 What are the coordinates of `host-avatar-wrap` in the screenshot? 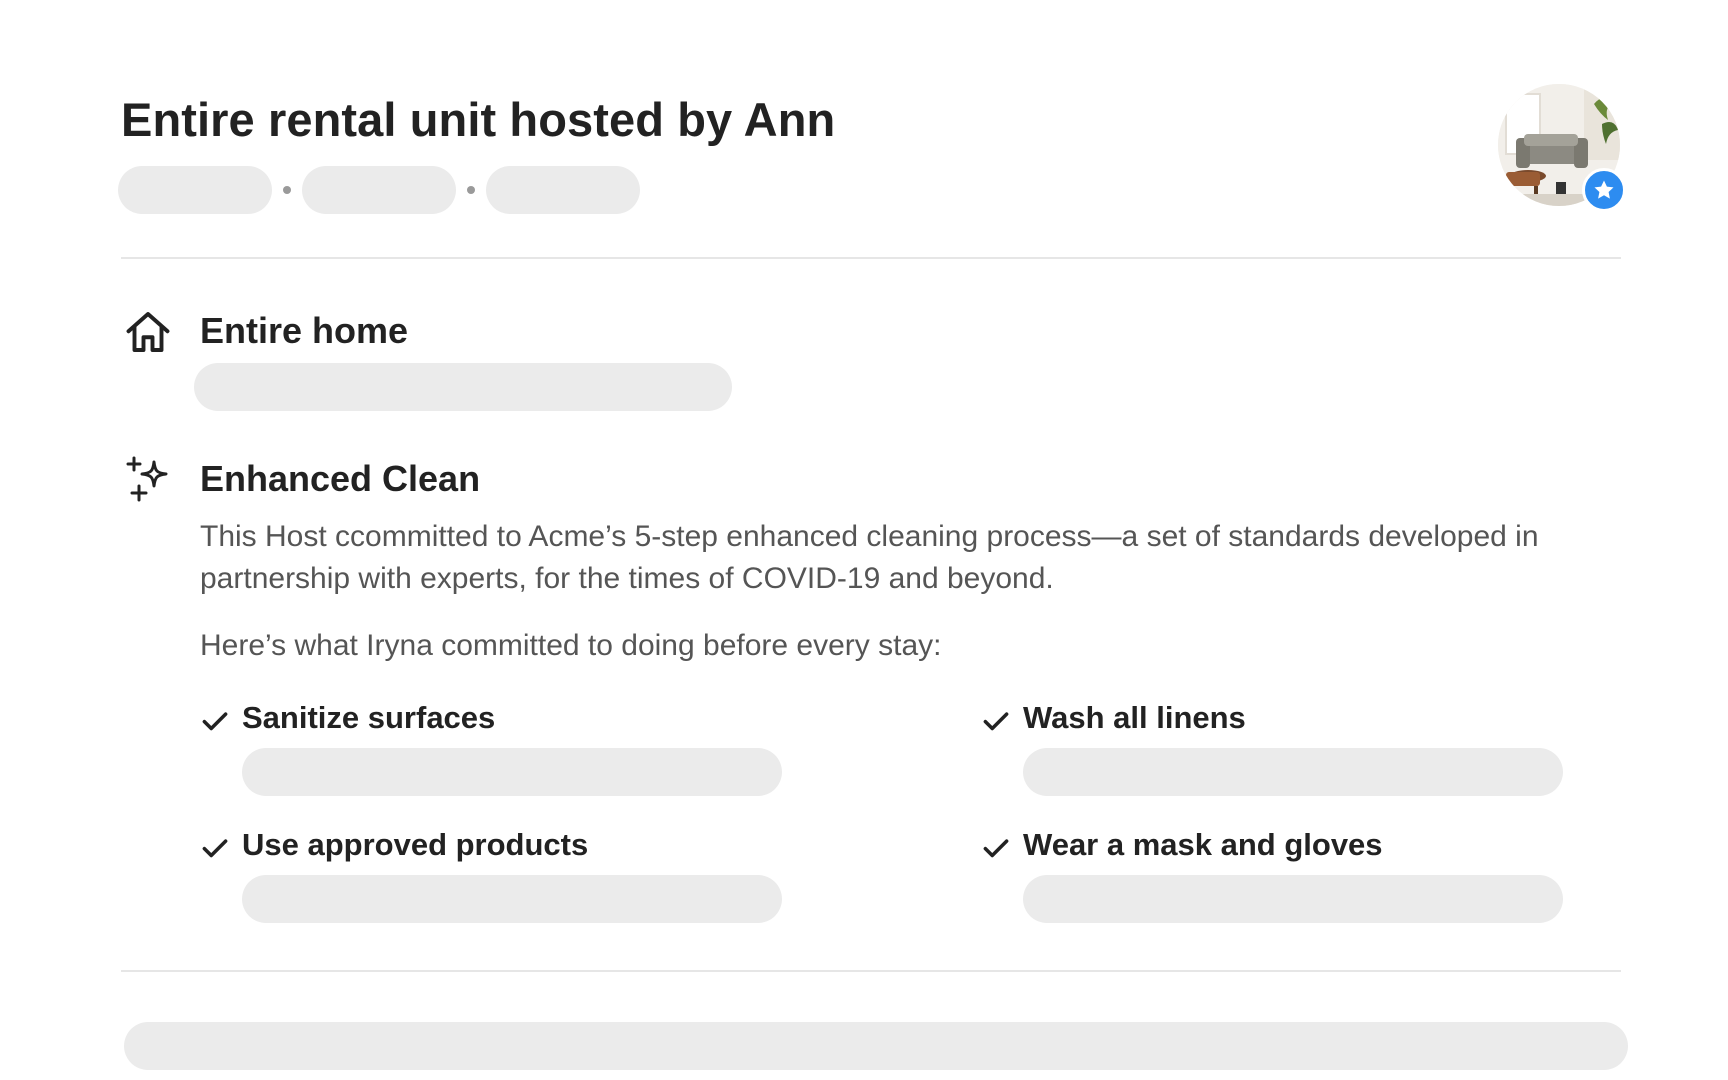 It's located at (1562, 148).